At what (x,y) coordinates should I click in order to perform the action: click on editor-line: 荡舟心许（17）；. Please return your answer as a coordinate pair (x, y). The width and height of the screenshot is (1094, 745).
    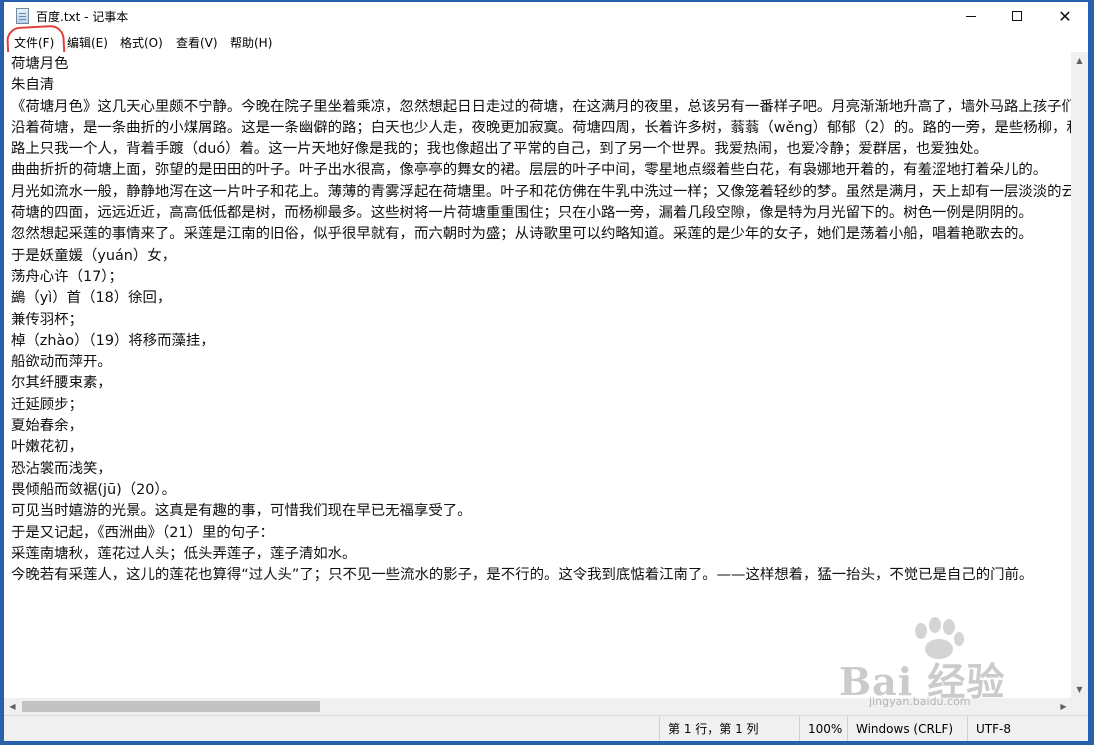
    Looking at the image, I should click on (67, 276).